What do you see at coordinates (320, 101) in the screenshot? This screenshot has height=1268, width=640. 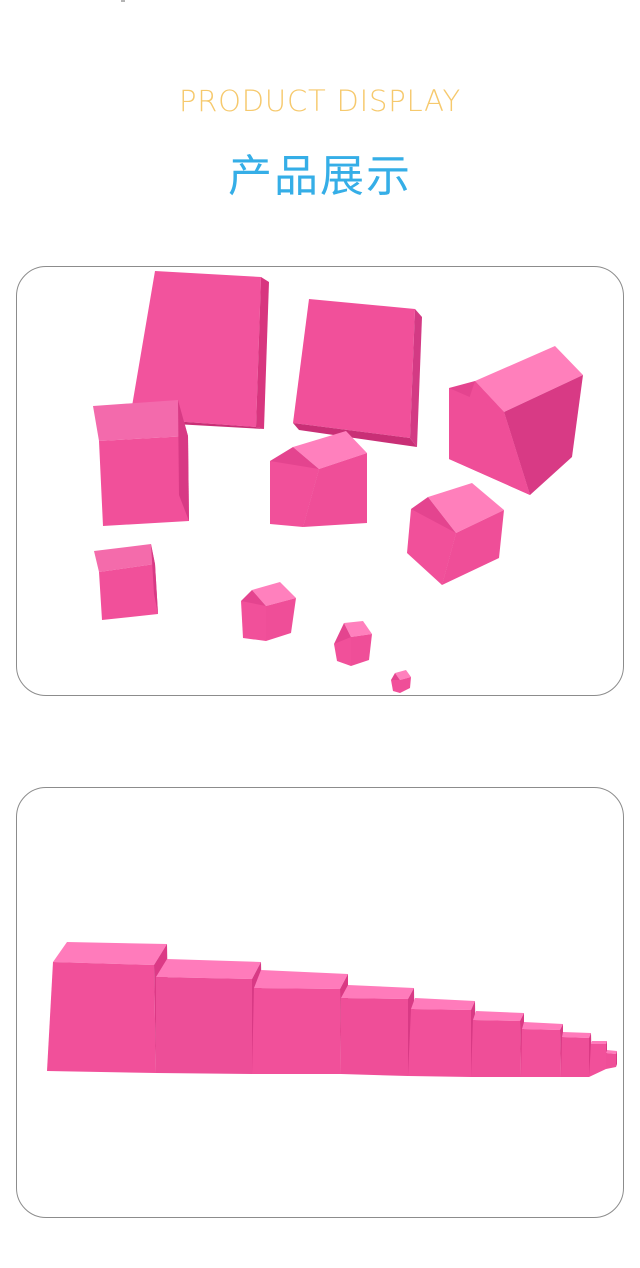 I see `product-display-title: PRODUCT DISPLAY` at bounding box center [320, 101].